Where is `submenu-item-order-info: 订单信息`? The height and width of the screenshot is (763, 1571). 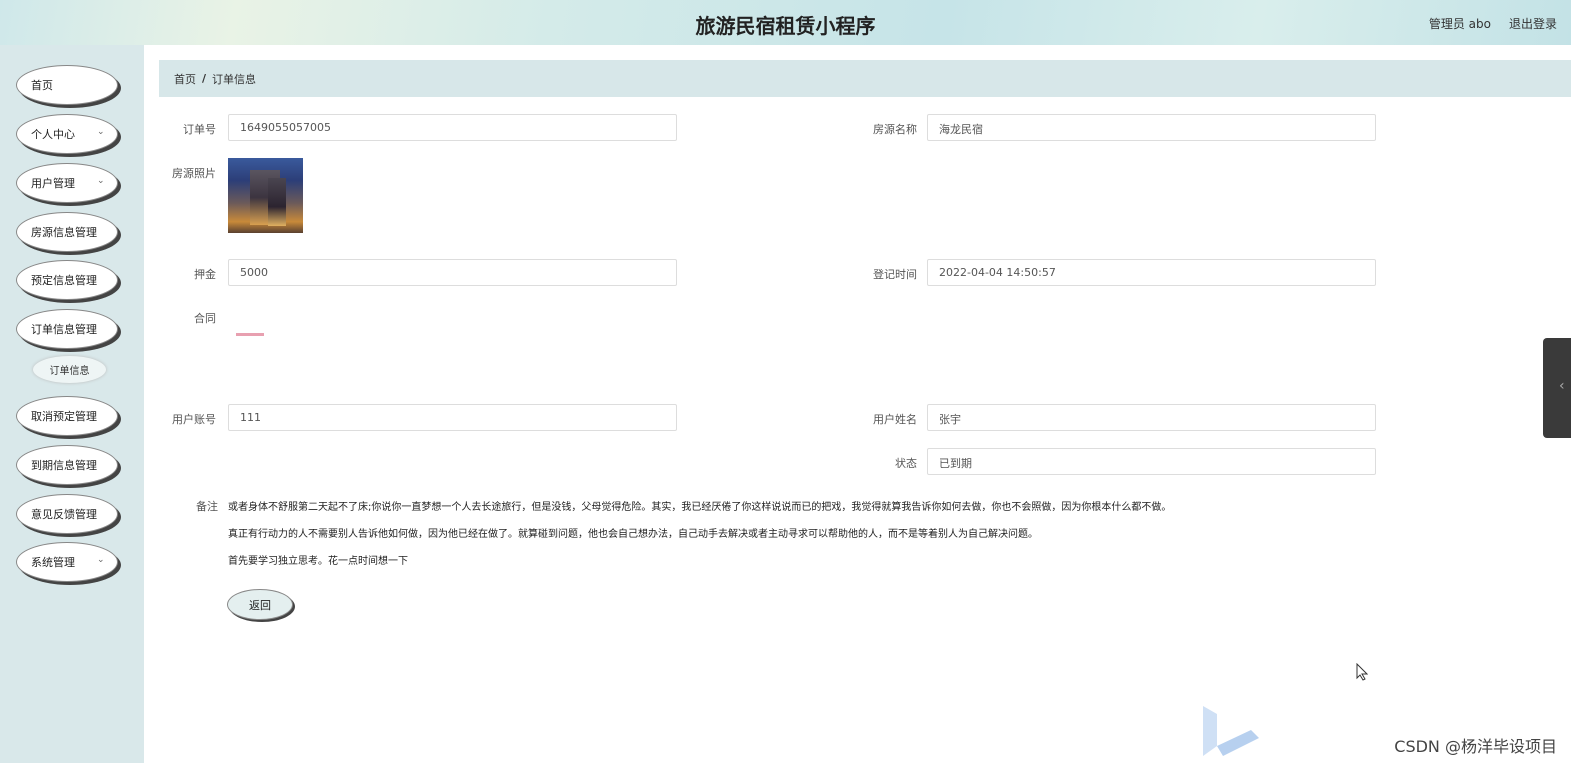 submenu-item-order-info: 订单信息 is located at coordinates (69, 369).